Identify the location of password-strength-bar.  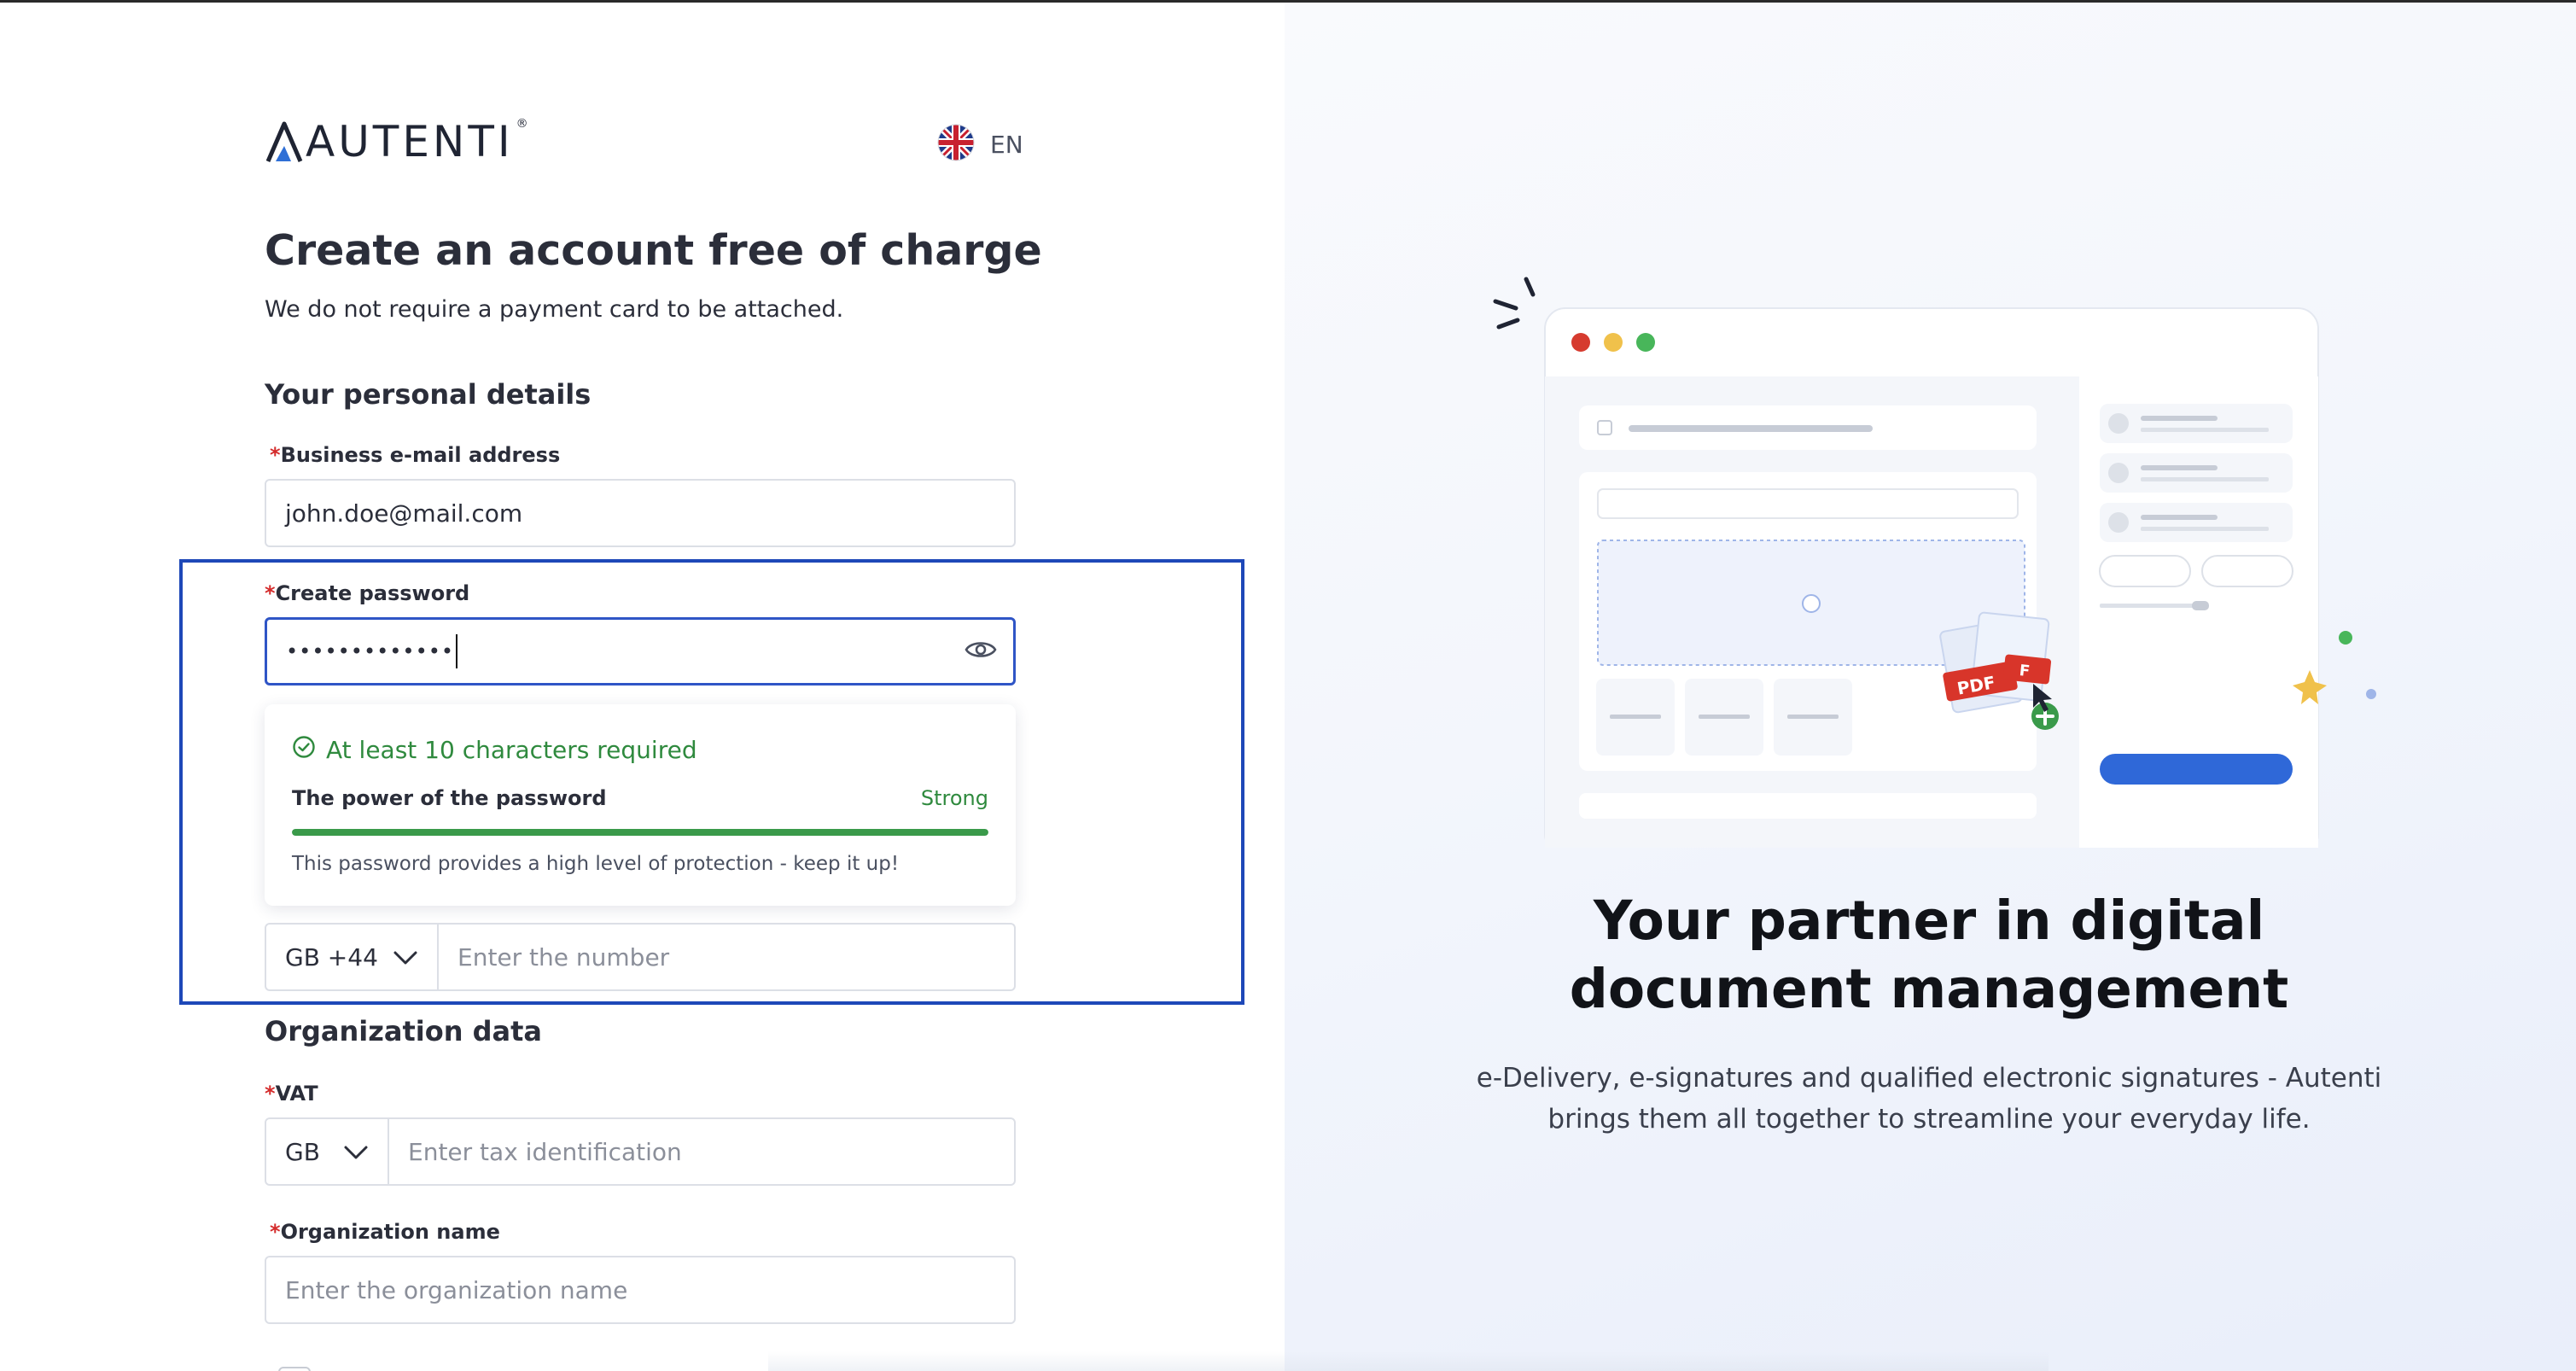
(640, 832).